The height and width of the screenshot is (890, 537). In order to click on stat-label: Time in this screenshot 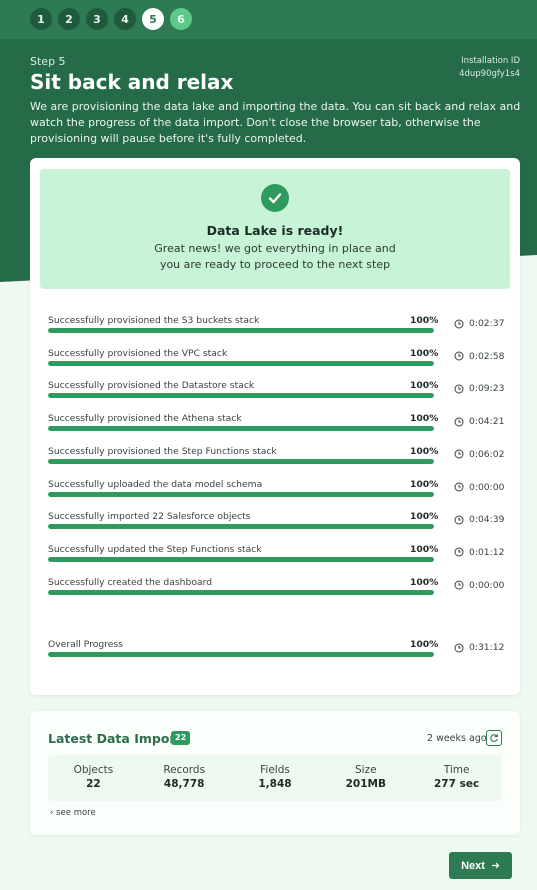, I will do `click(456, 770)`.